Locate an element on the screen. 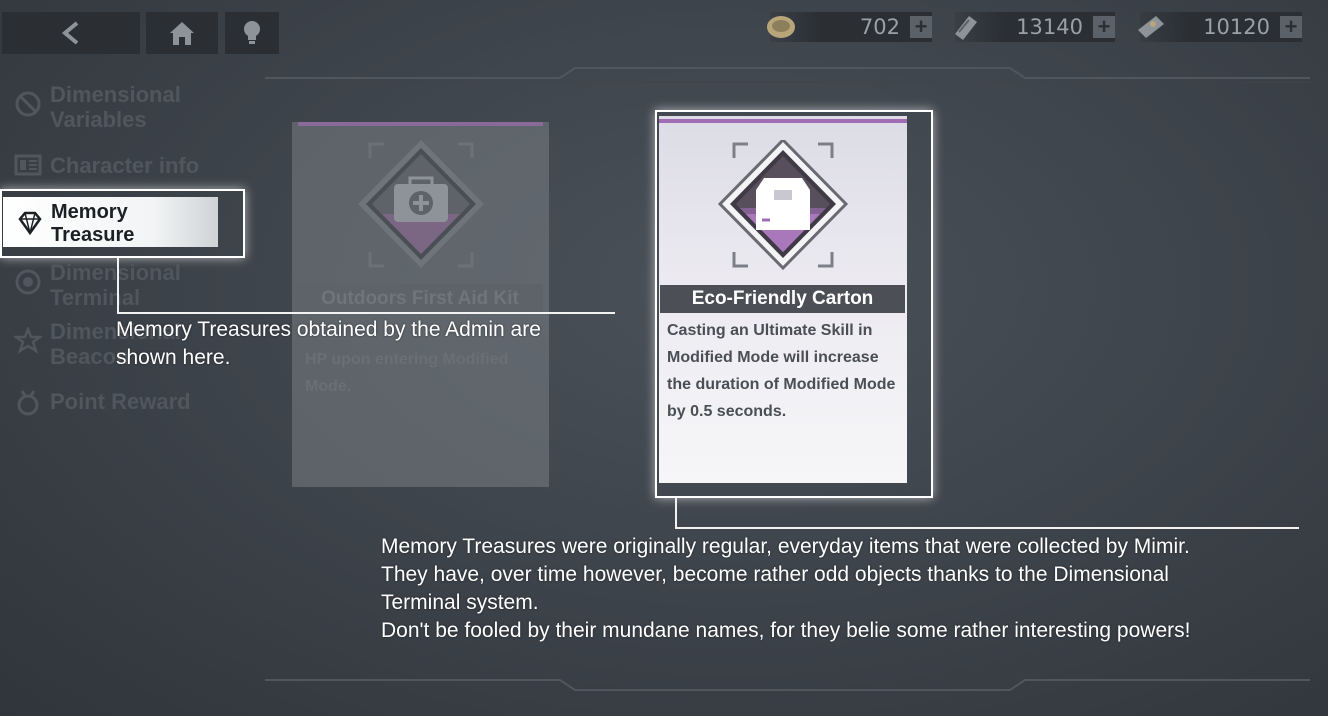 The height and width of the screenshot is (716, 1328). coin-value: 702 is located at coordinates (879, 27).